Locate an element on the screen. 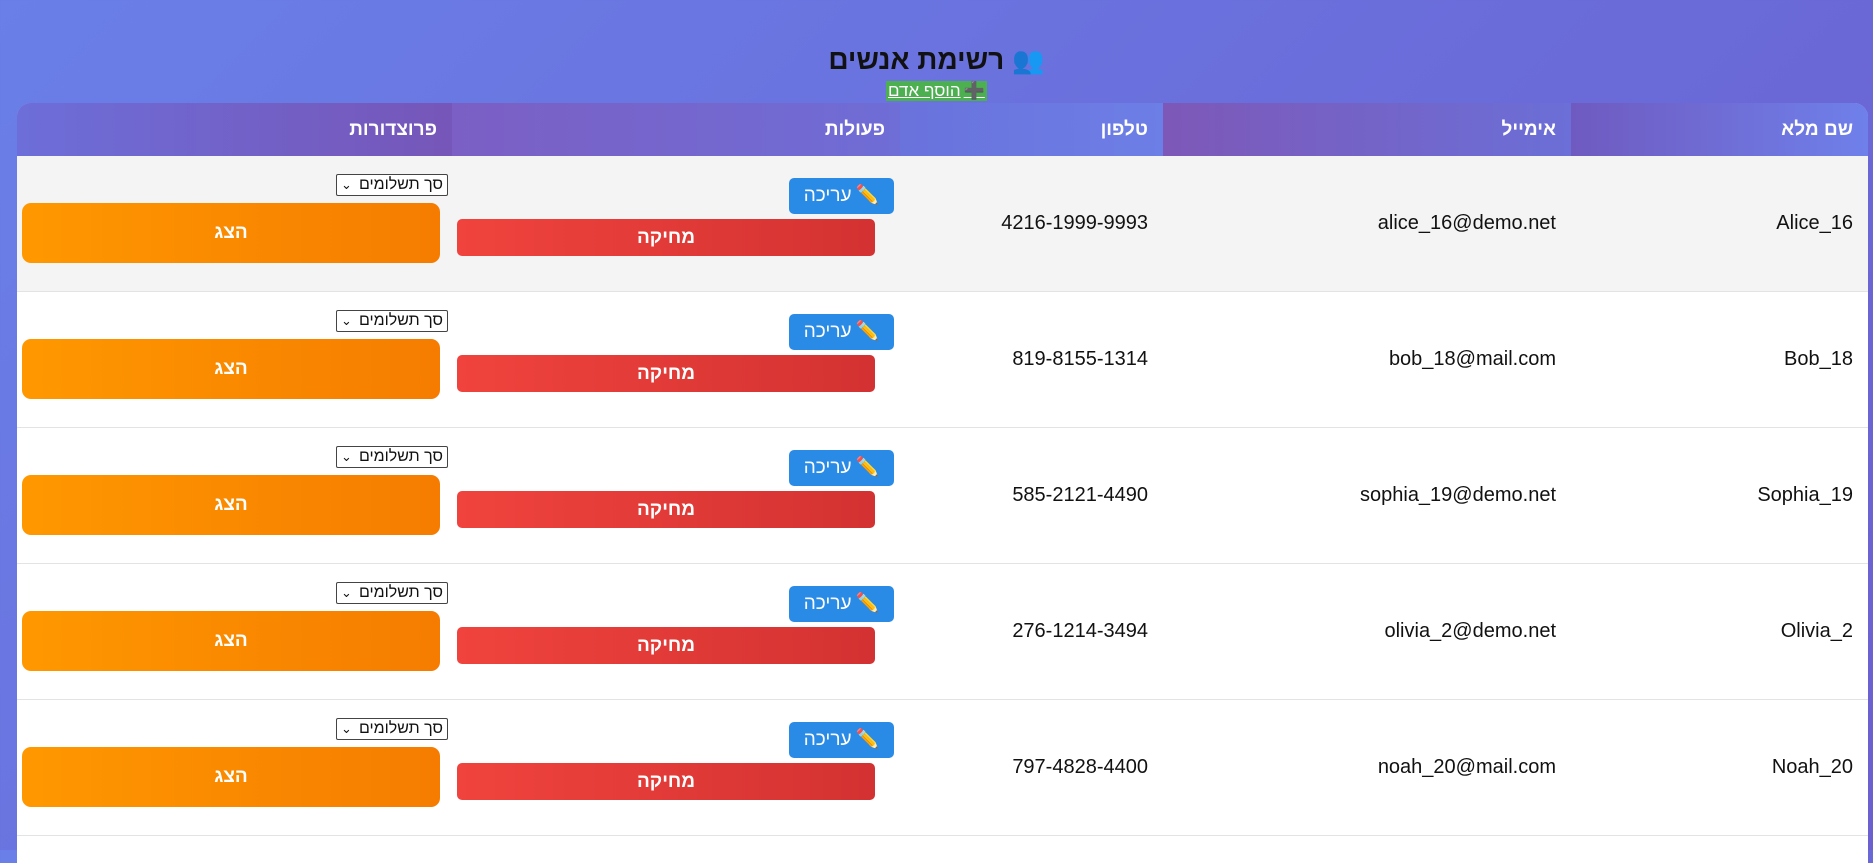 The width and height of the screenshot is (1873, 863). column-header-phone: טלפון is located at coordinates (1031, 129).